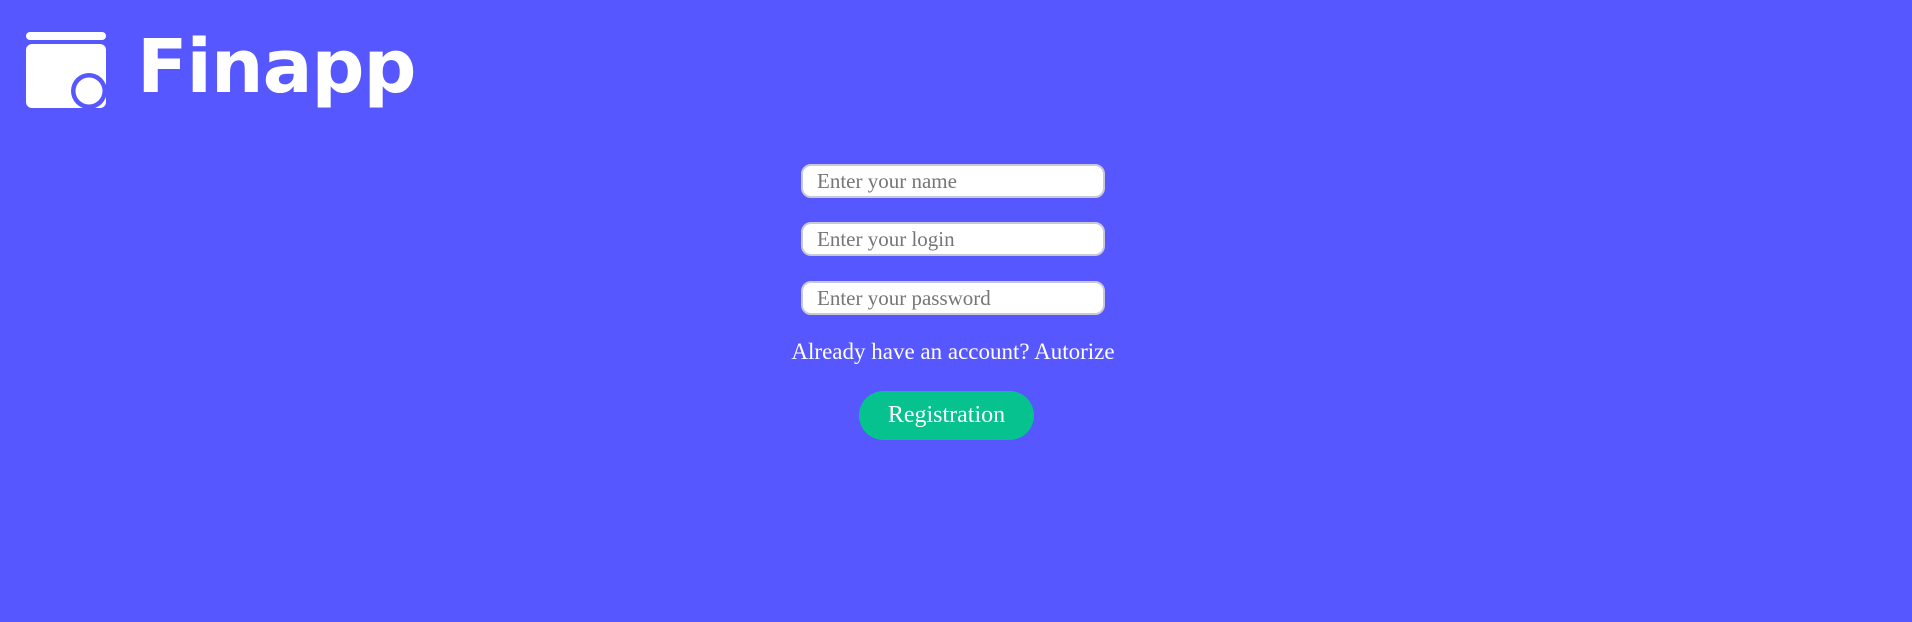  I want to click on registration-button: Registration, so click(946, 415).